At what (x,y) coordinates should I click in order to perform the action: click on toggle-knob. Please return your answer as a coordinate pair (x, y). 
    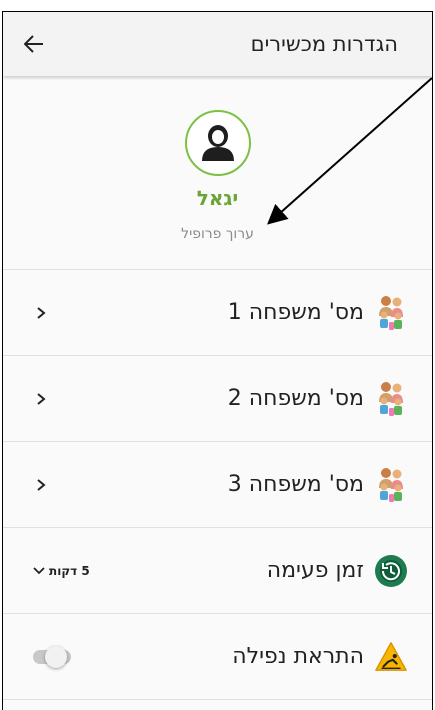
    Looking at the image, I should click on (56, 656).